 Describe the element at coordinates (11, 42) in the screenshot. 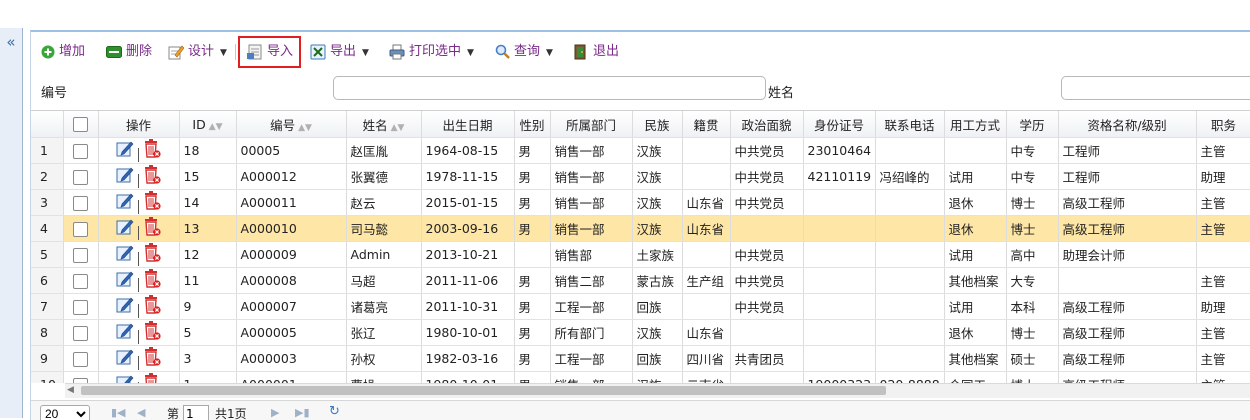

I see `collapse-sidebar-icon: «` at that location.